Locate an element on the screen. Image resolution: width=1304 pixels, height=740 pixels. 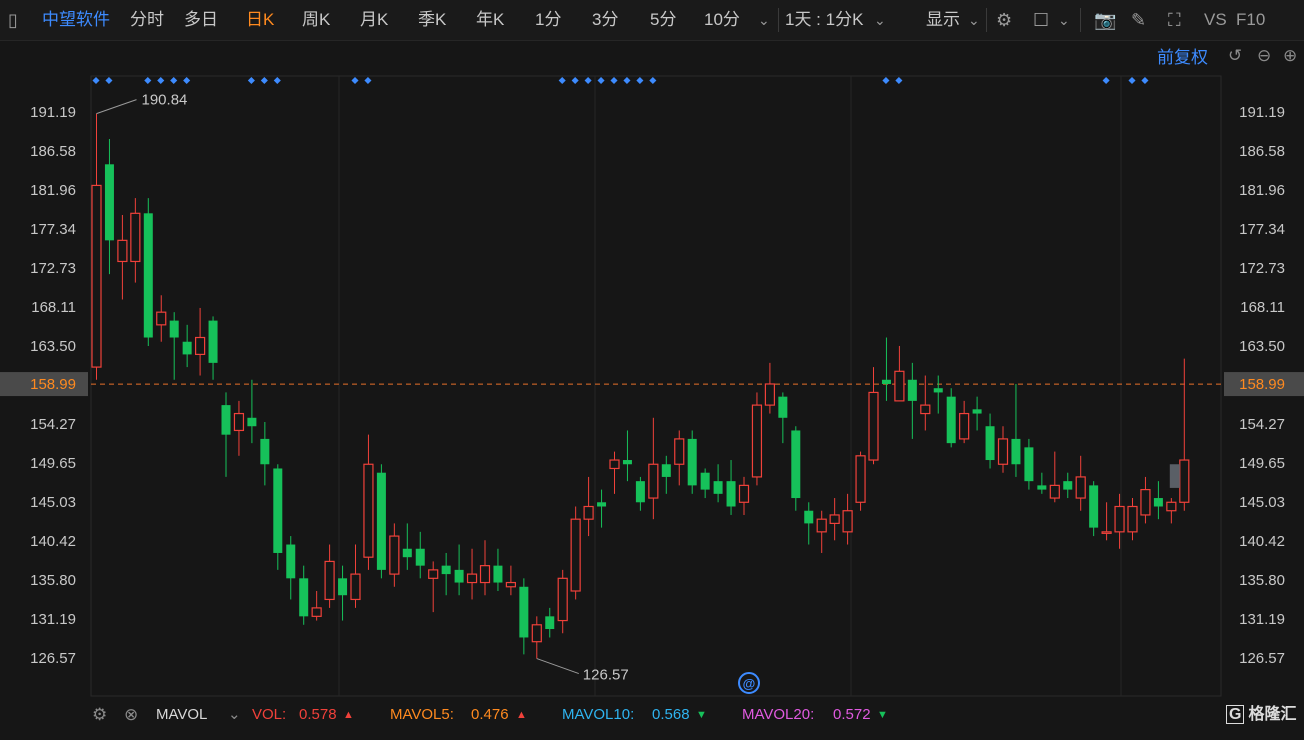
tab-10min: 10分 is located at coordinates (722, 20).